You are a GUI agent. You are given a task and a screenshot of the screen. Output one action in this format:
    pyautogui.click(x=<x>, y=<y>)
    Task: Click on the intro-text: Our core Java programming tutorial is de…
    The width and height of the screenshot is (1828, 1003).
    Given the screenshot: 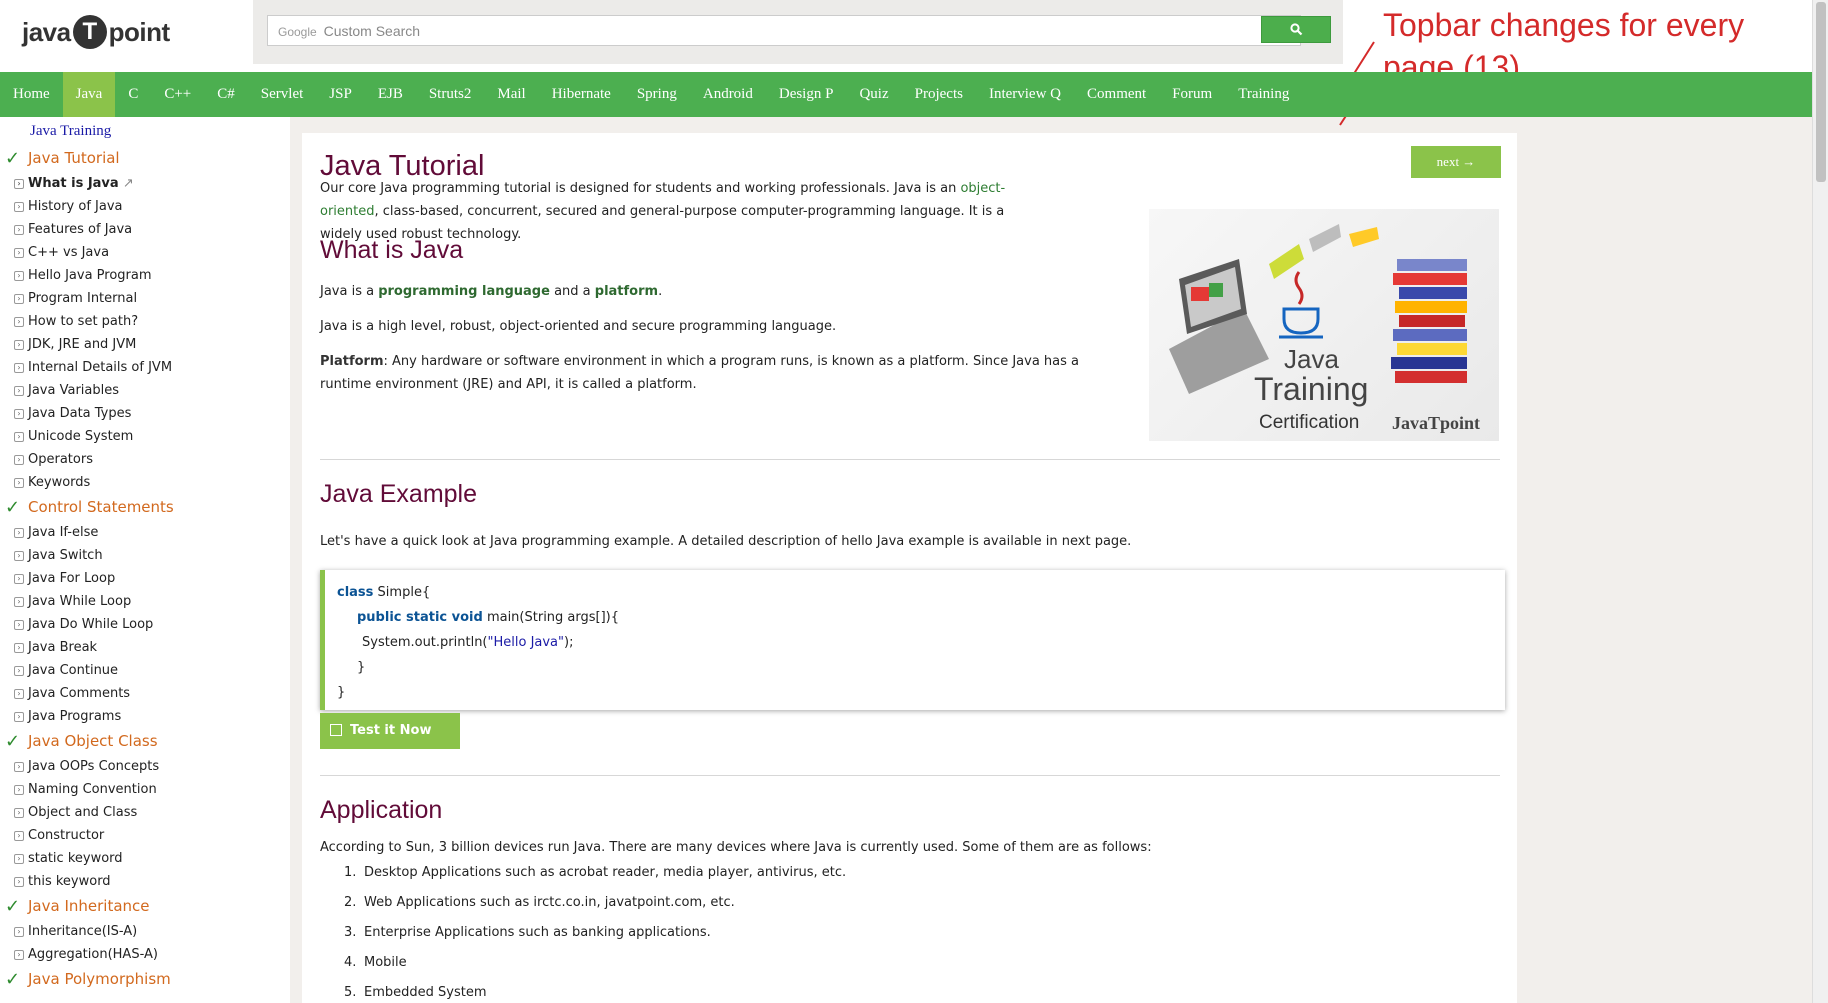 What is the action you would take?
    pyautogui.click(x=640, y=188)
    